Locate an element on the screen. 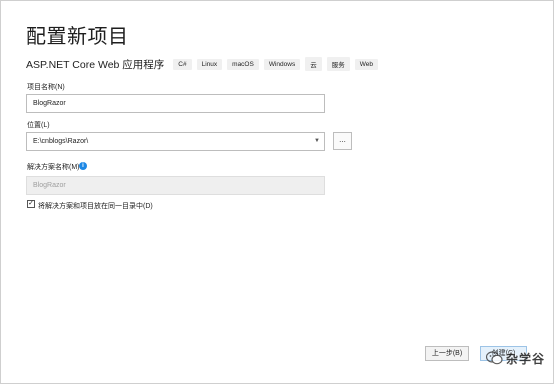 The height and width of the screenshot is (384, 554). tag-csharp: C# is located at coordinates (182, 64).